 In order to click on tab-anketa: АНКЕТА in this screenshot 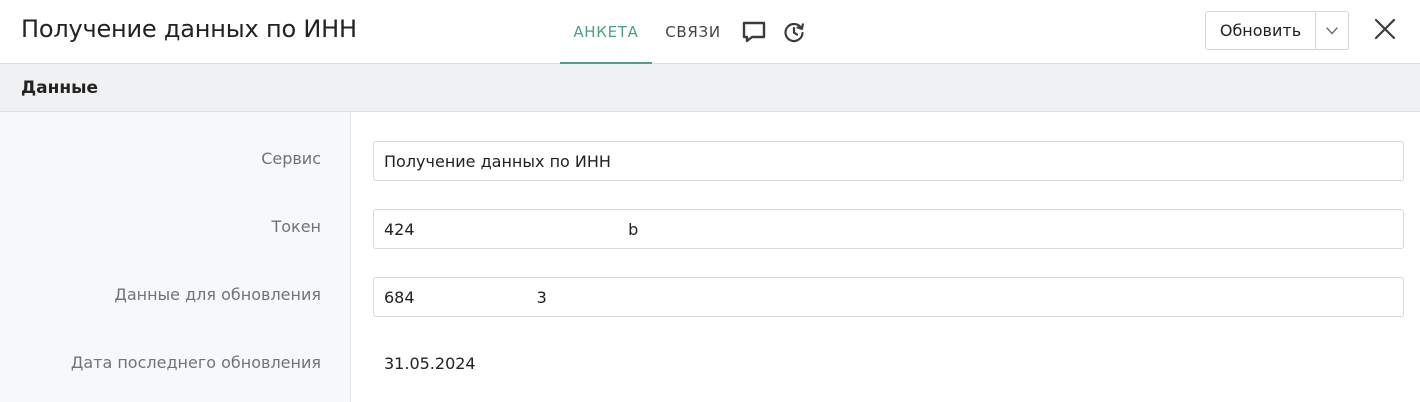, I will do `click(606, 32)`.